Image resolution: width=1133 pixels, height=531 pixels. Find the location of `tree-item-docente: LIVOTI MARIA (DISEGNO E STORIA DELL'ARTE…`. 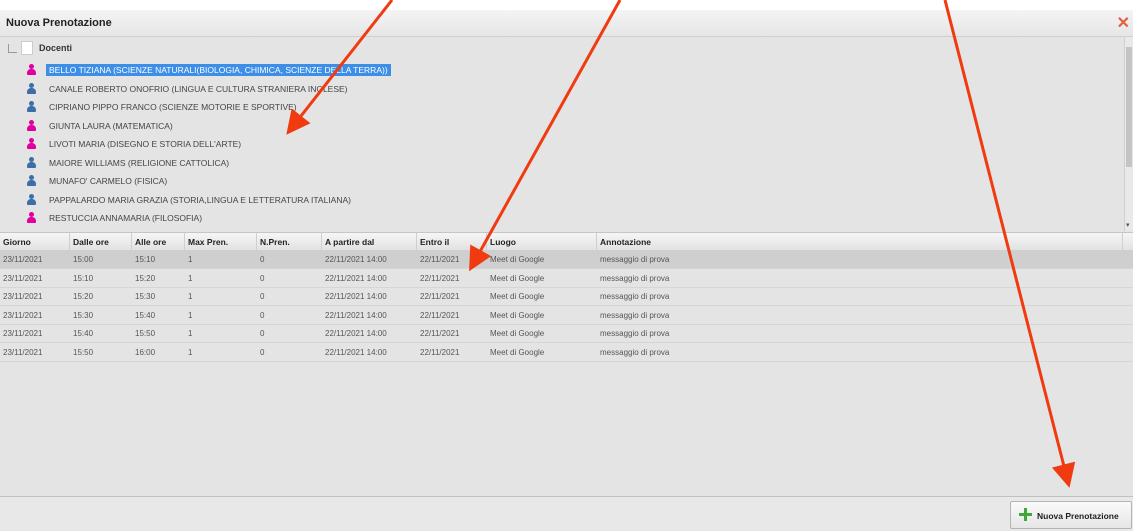

tree-item-docente: LIVOTI MARIA (DISEGNO E STORIA DELL'ARTE… is located at coordinates (135, 146).